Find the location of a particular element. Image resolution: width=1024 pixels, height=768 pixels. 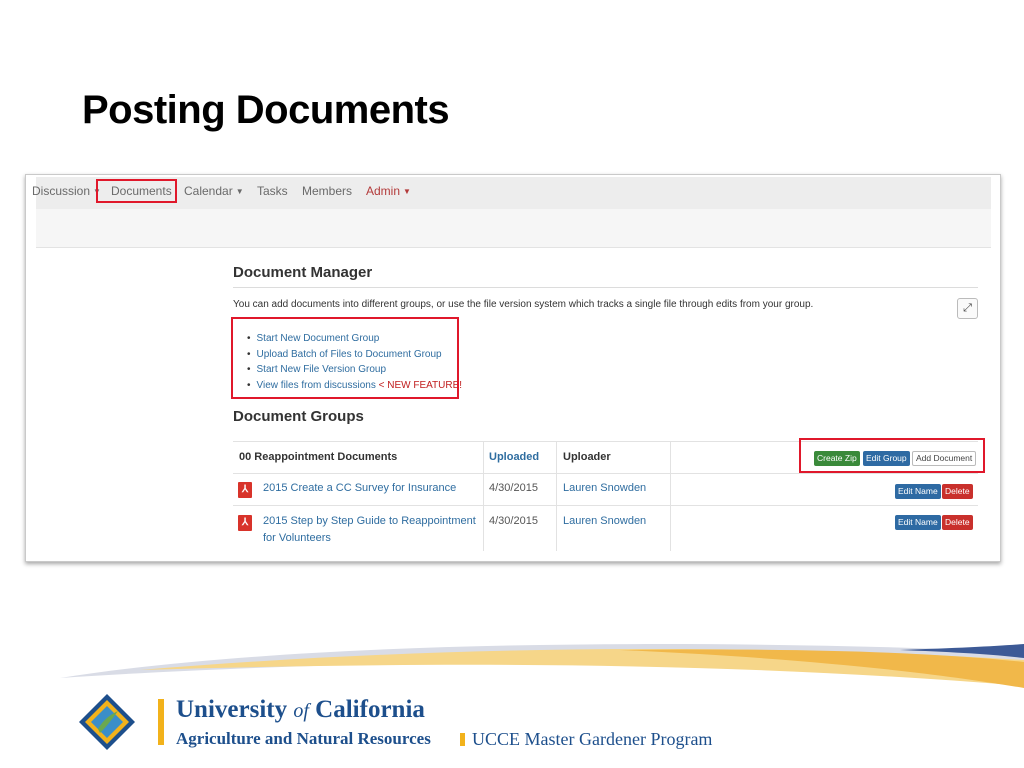

sub-toolbar is located at coordinates (513, 228).